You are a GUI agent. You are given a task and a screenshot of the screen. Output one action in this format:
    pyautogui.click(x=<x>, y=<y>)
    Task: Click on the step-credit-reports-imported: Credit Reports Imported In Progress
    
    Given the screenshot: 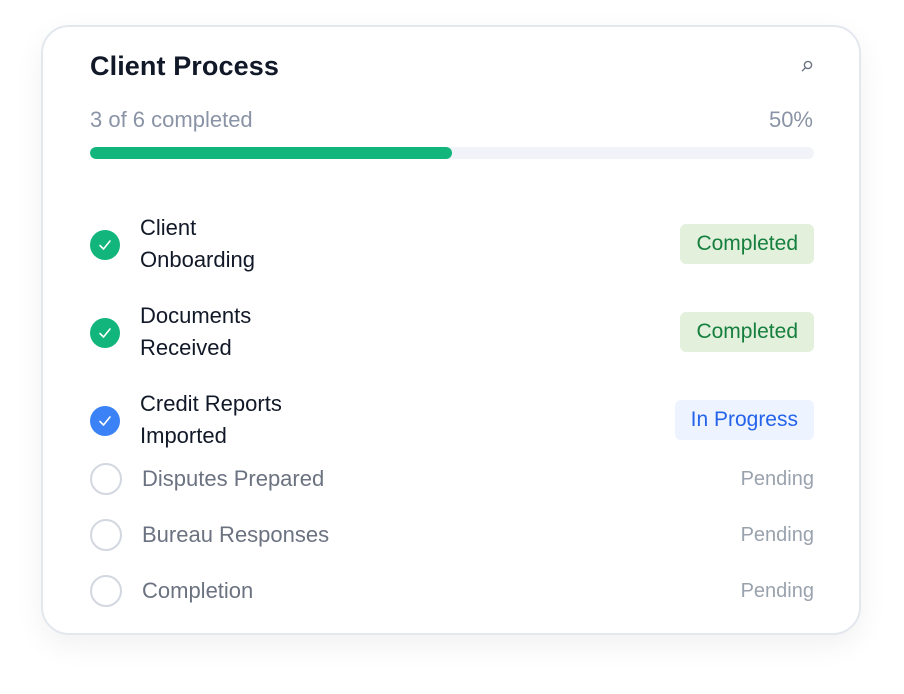 What is the action you would take?
    pyautogui.click(x=452, y=420)
    